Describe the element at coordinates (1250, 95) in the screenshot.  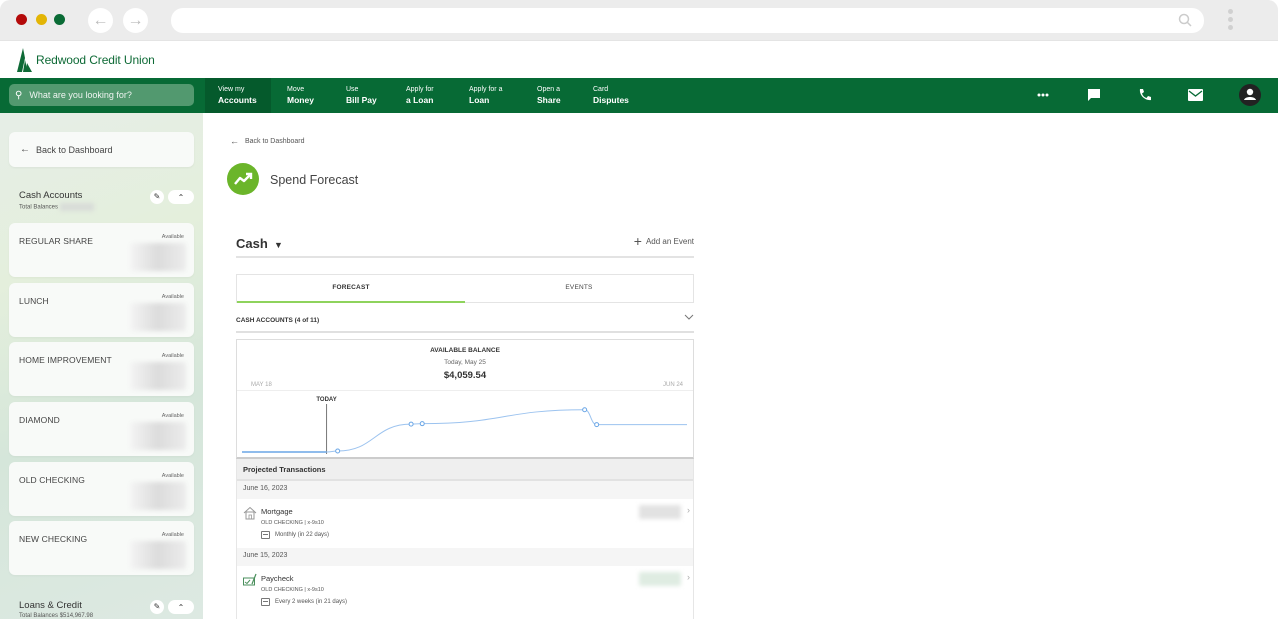
I see `profile-icon` at that location.